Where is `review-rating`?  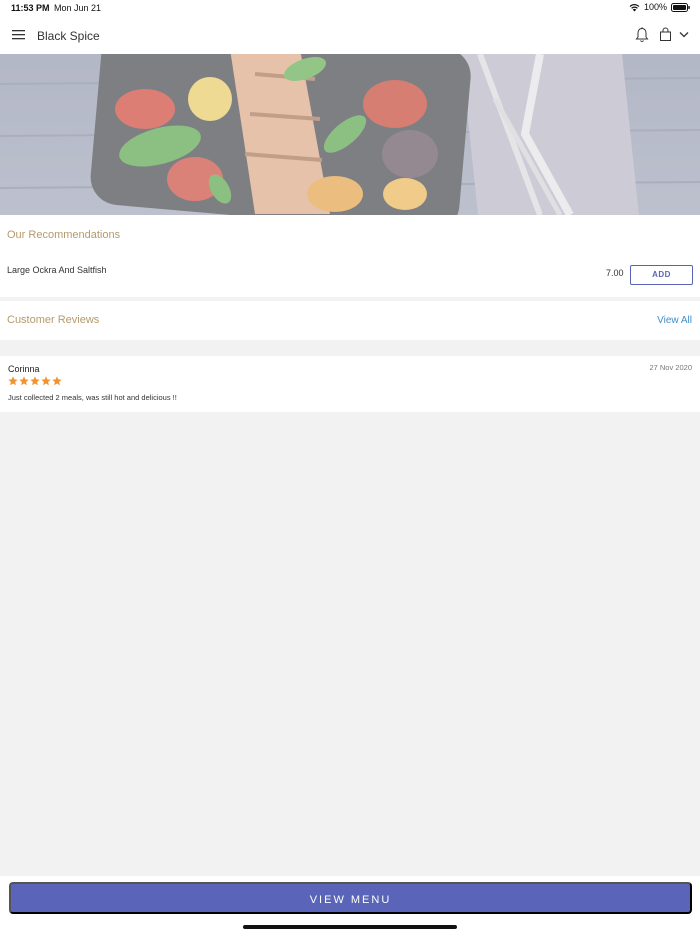 review-rating is located at coordinates (35, 381).